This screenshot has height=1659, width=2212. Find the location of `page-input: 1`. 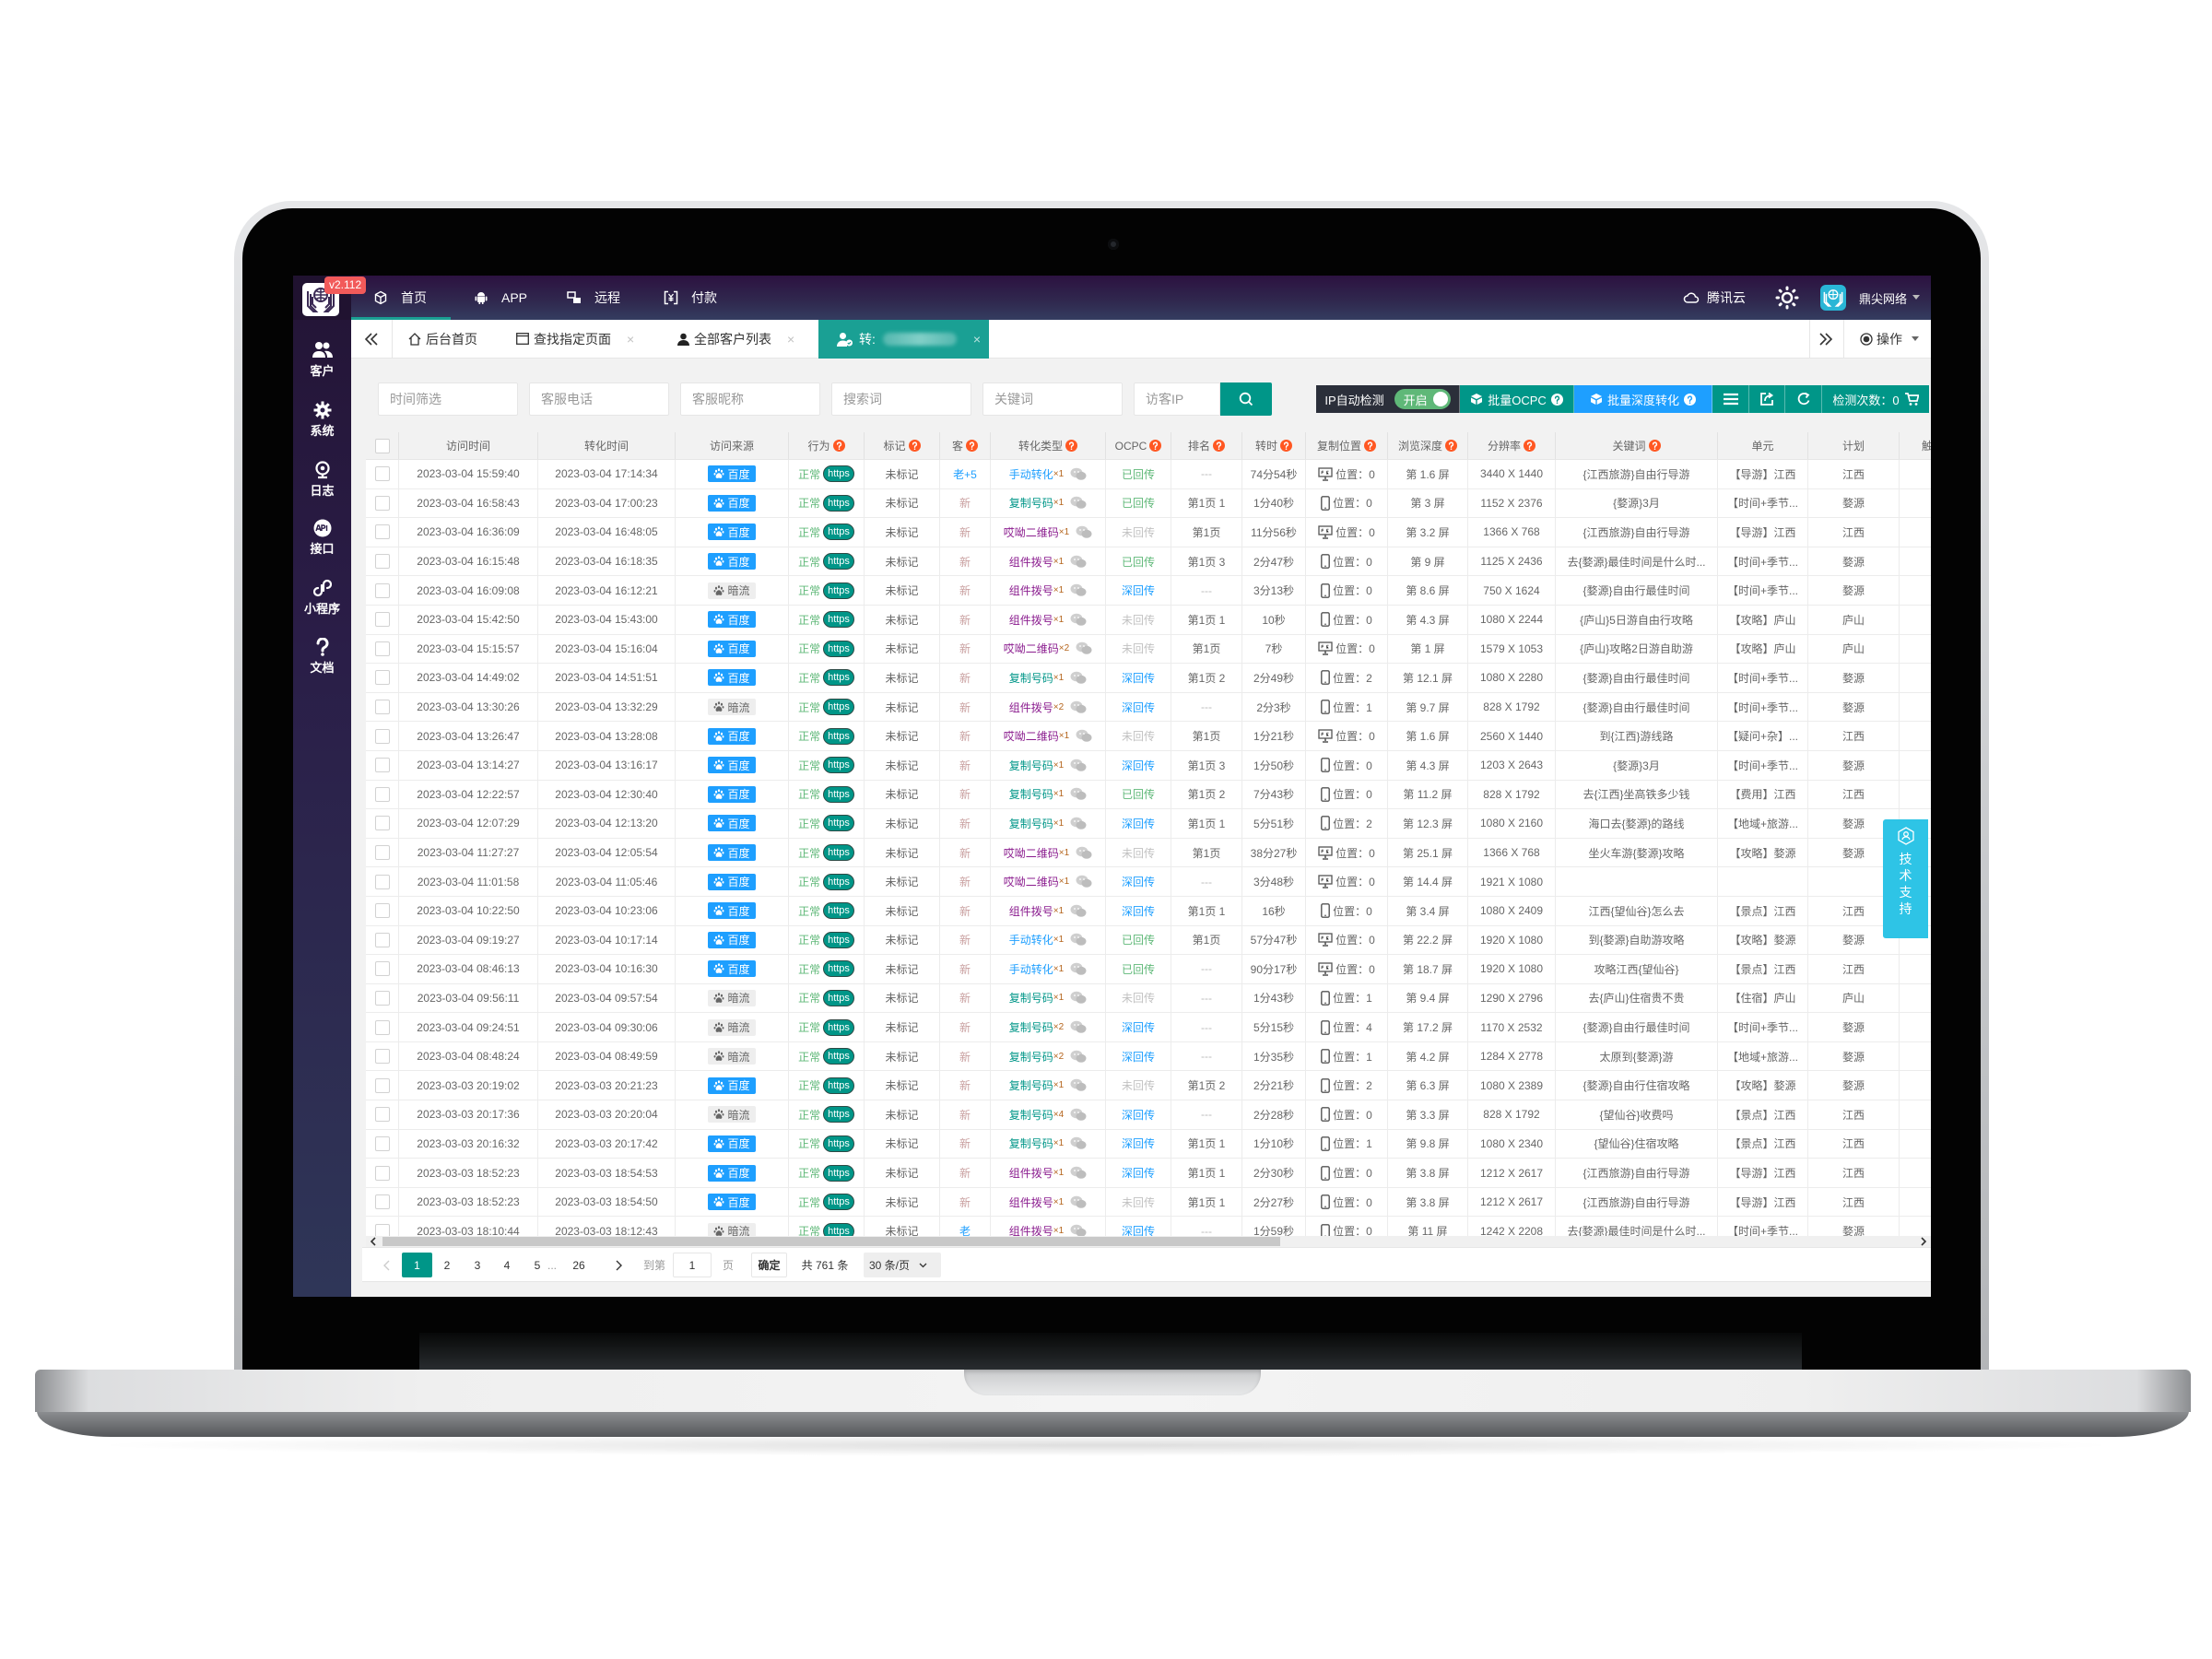

page-input: 1 is located at coordinates (692, 1265).